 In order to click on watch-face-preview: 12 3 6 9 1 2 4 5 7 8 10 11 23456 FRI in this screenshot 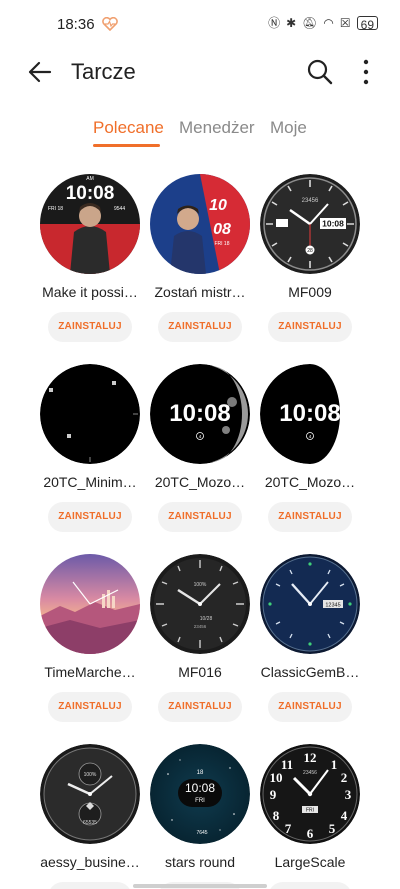, I will do `click(310, 794)`.